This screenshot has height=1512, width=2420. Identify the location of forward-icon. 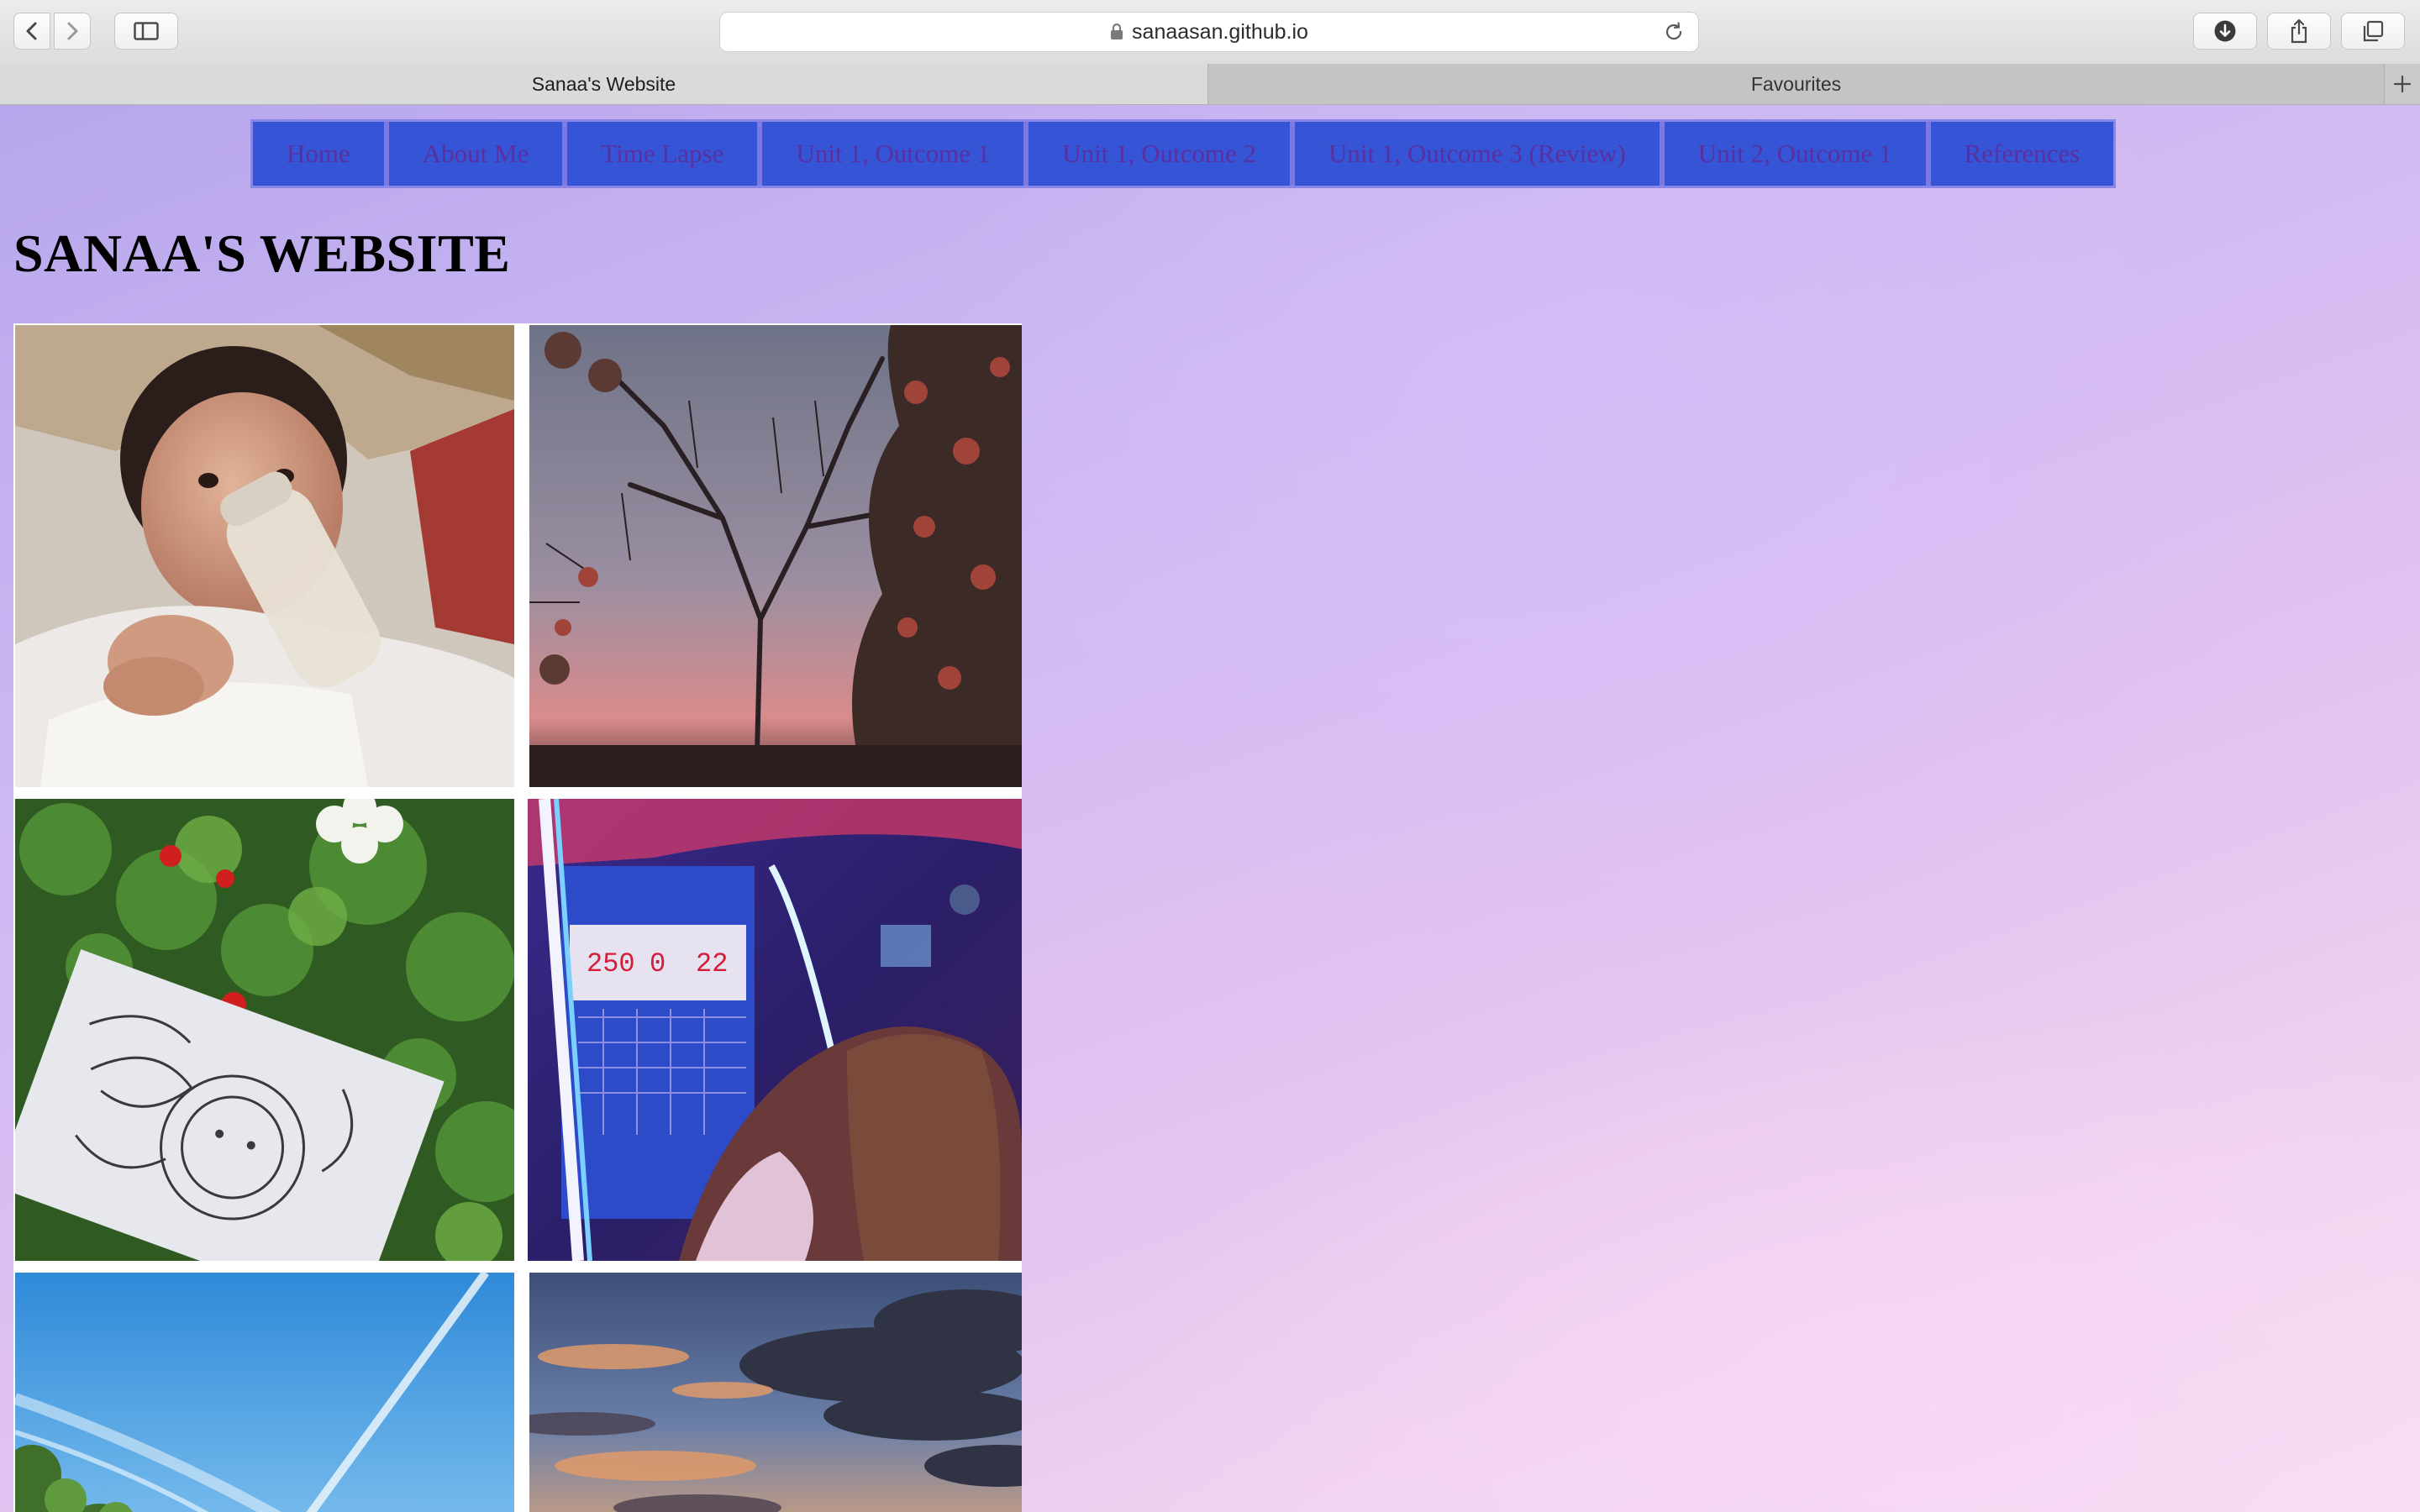
(73, 31).